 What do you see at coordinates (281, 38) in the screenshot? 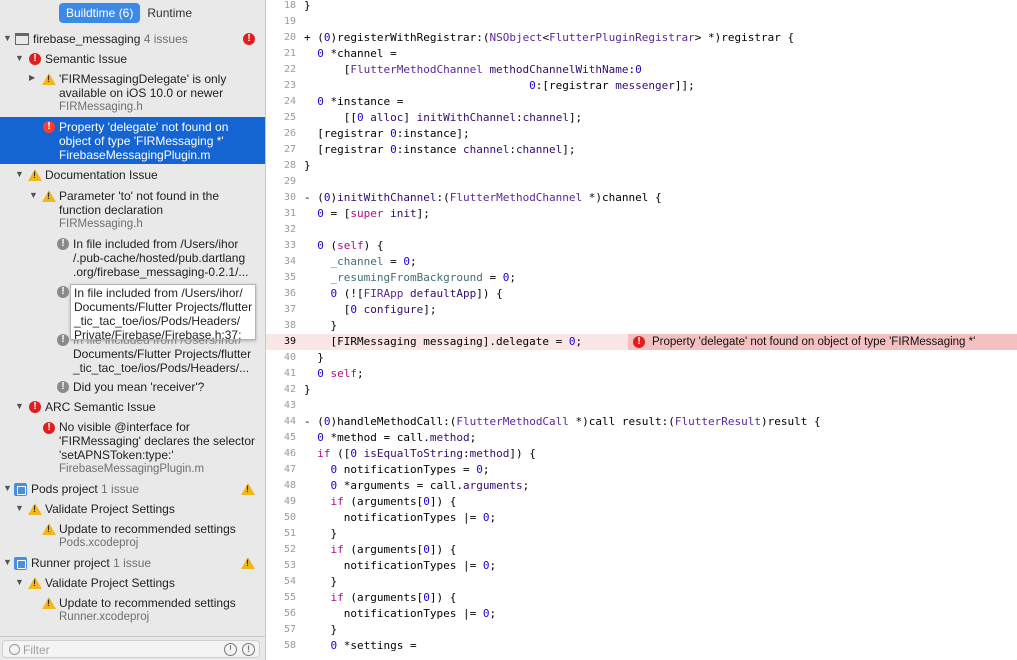
I see `line-number: 20` at bounding box center [281, 38].